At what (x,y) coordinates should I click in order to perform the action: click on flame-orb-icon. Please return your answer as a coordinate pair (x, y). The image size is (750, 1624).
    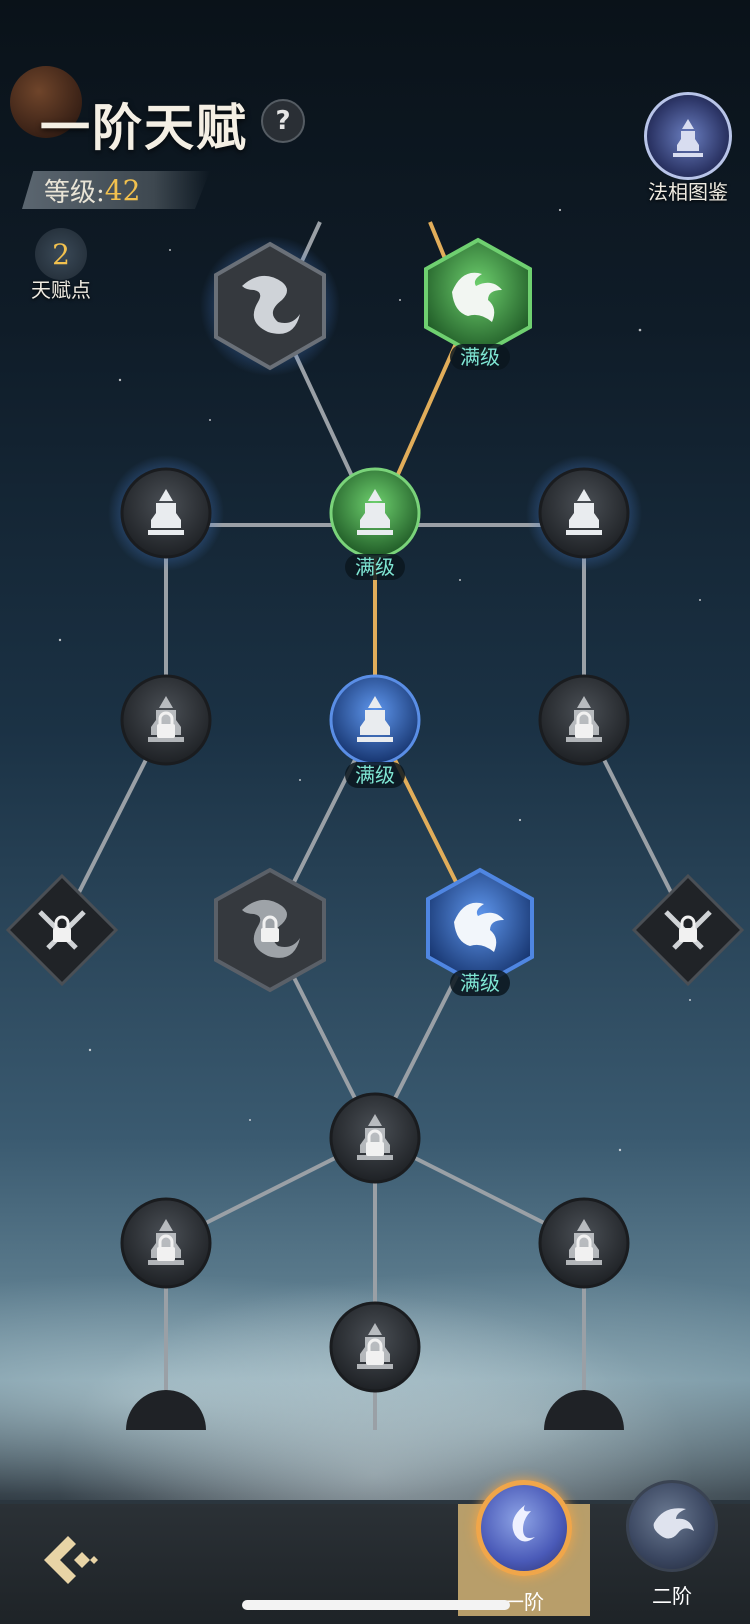
    Looking at the image, I should click on (524, 1528).